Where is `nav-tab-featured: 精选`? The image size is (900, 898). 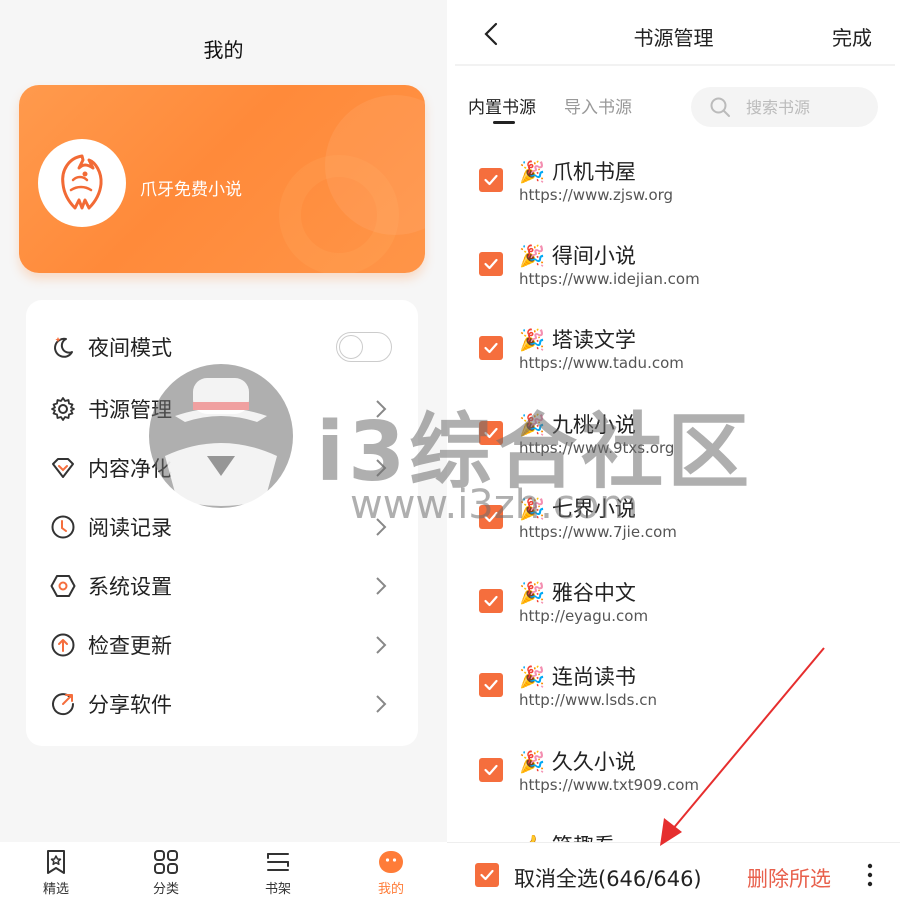 nav-tab-featured: 精选 is located at coordinates (56, 870).